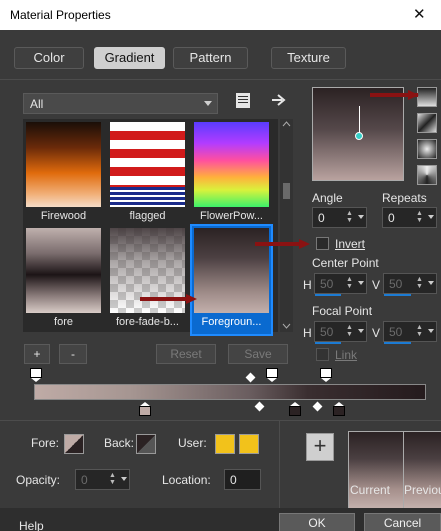 Image resolution: width=441 pixels, height=531 pixels. I want to click on add-swatch-button: +, so click(320, 447).